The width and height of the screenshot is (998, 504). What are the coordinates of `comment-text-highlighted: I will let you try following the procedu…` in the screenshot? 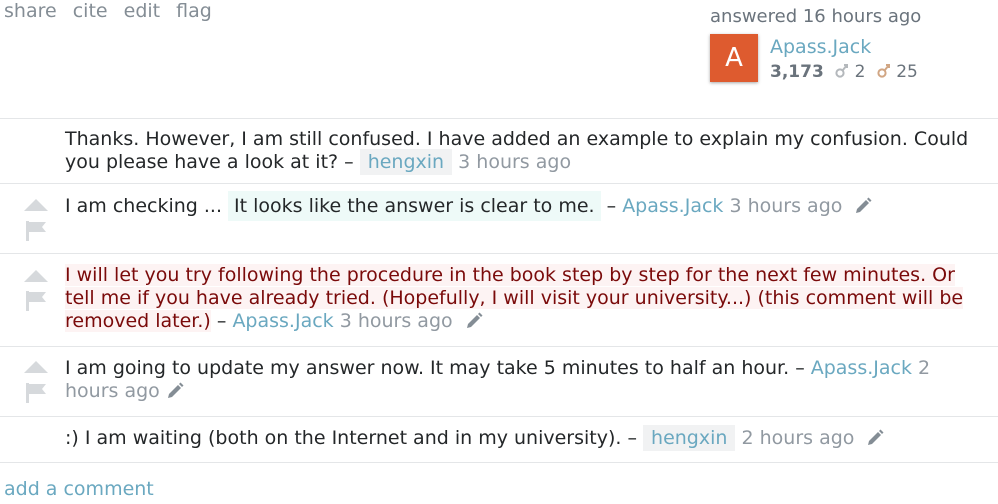 It's located at (514, 298).